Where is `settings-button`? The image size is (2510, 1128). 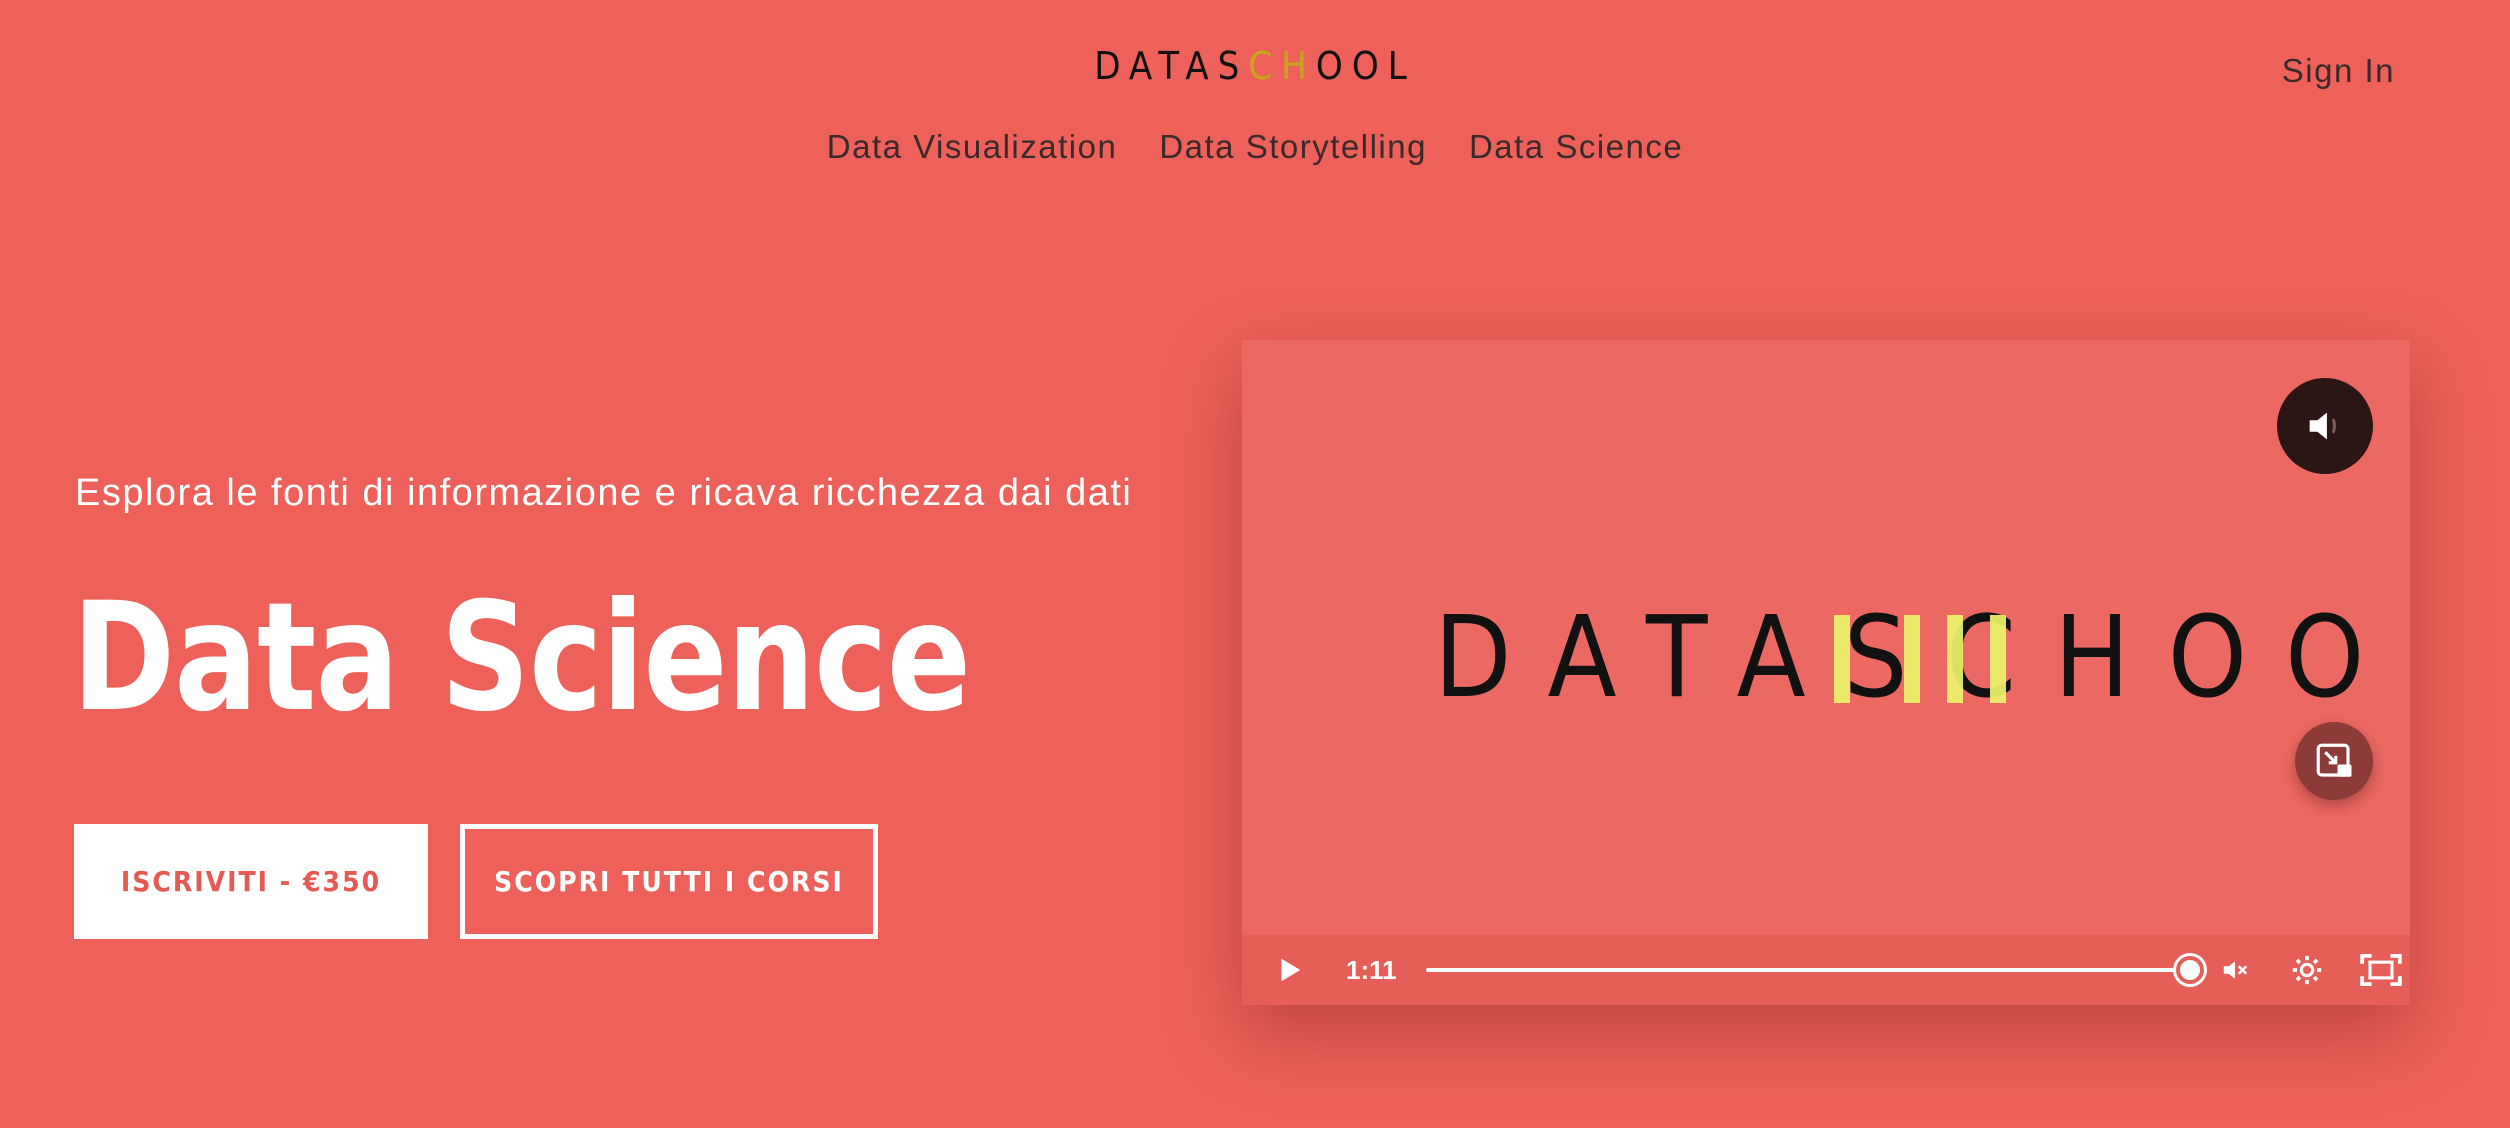 settings-button is located at coordinates (2307, 970).